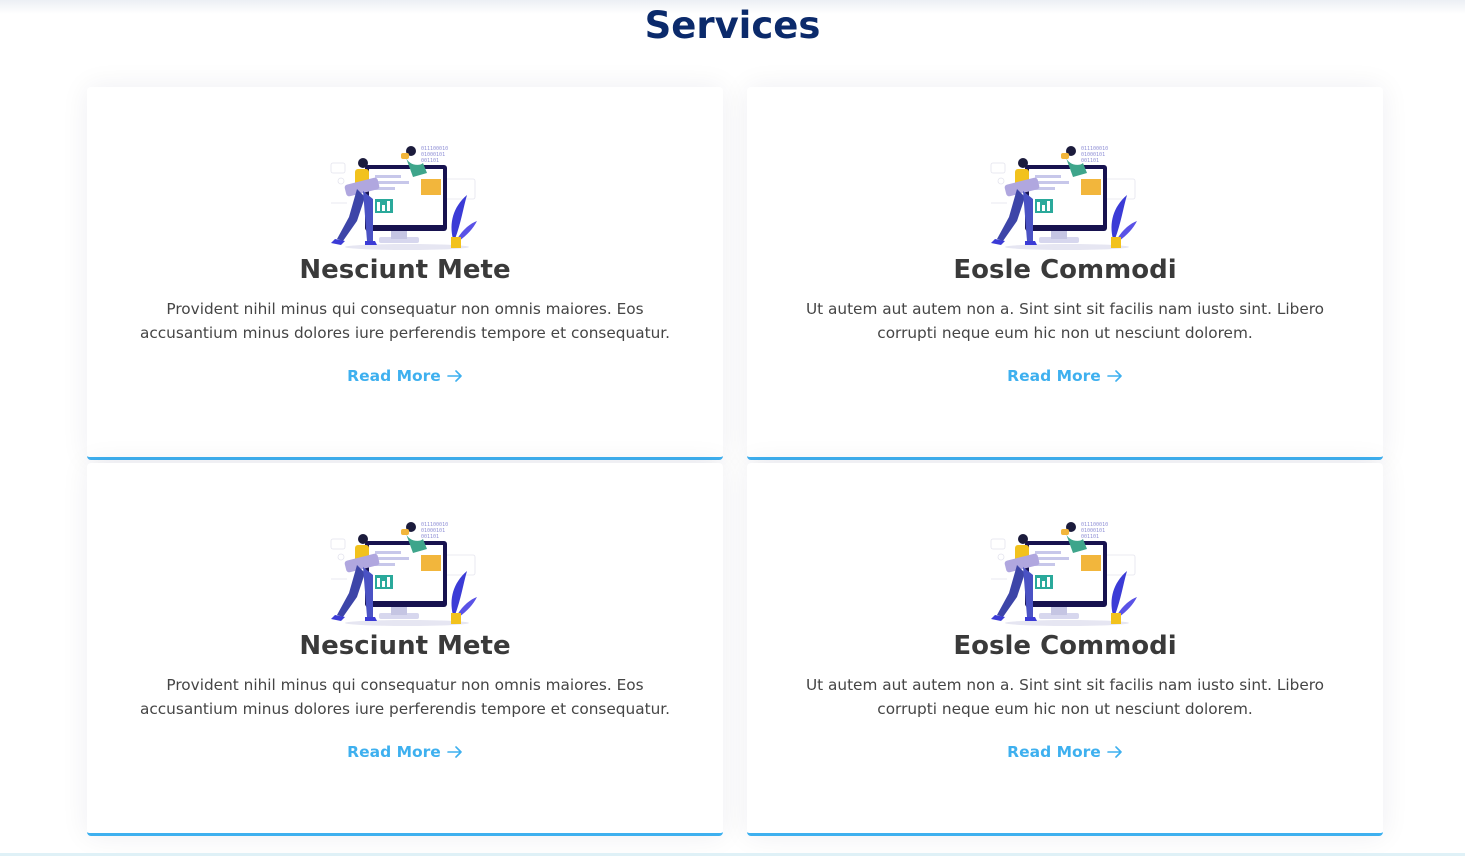 The width and height of the screenshot is (1465, 856). Describe the element at coordinates (732, 25) in the screenshot. I see `section-title: Services` at that location.